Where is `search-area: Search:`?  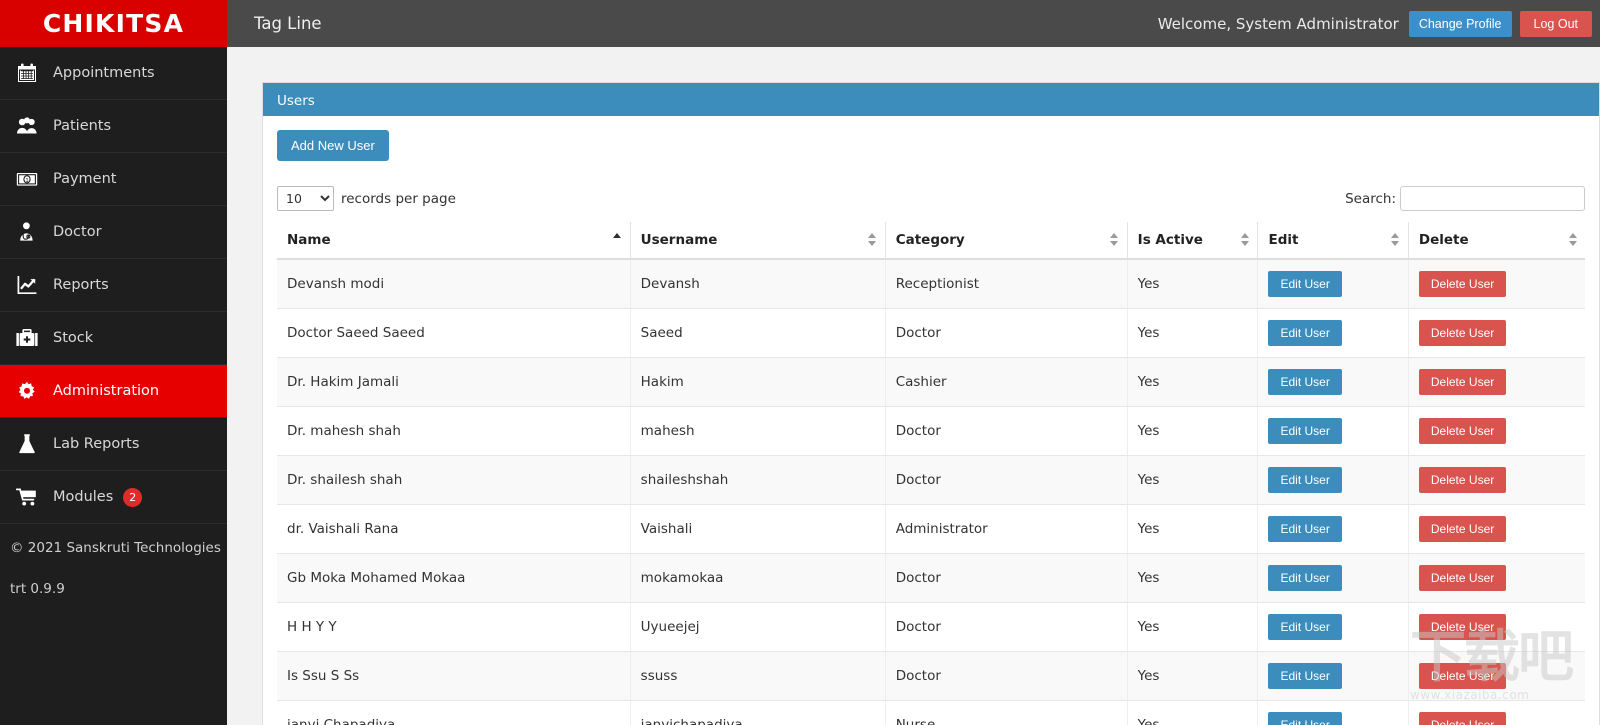
search-area: Search: is located at coordinates (1465, 198).